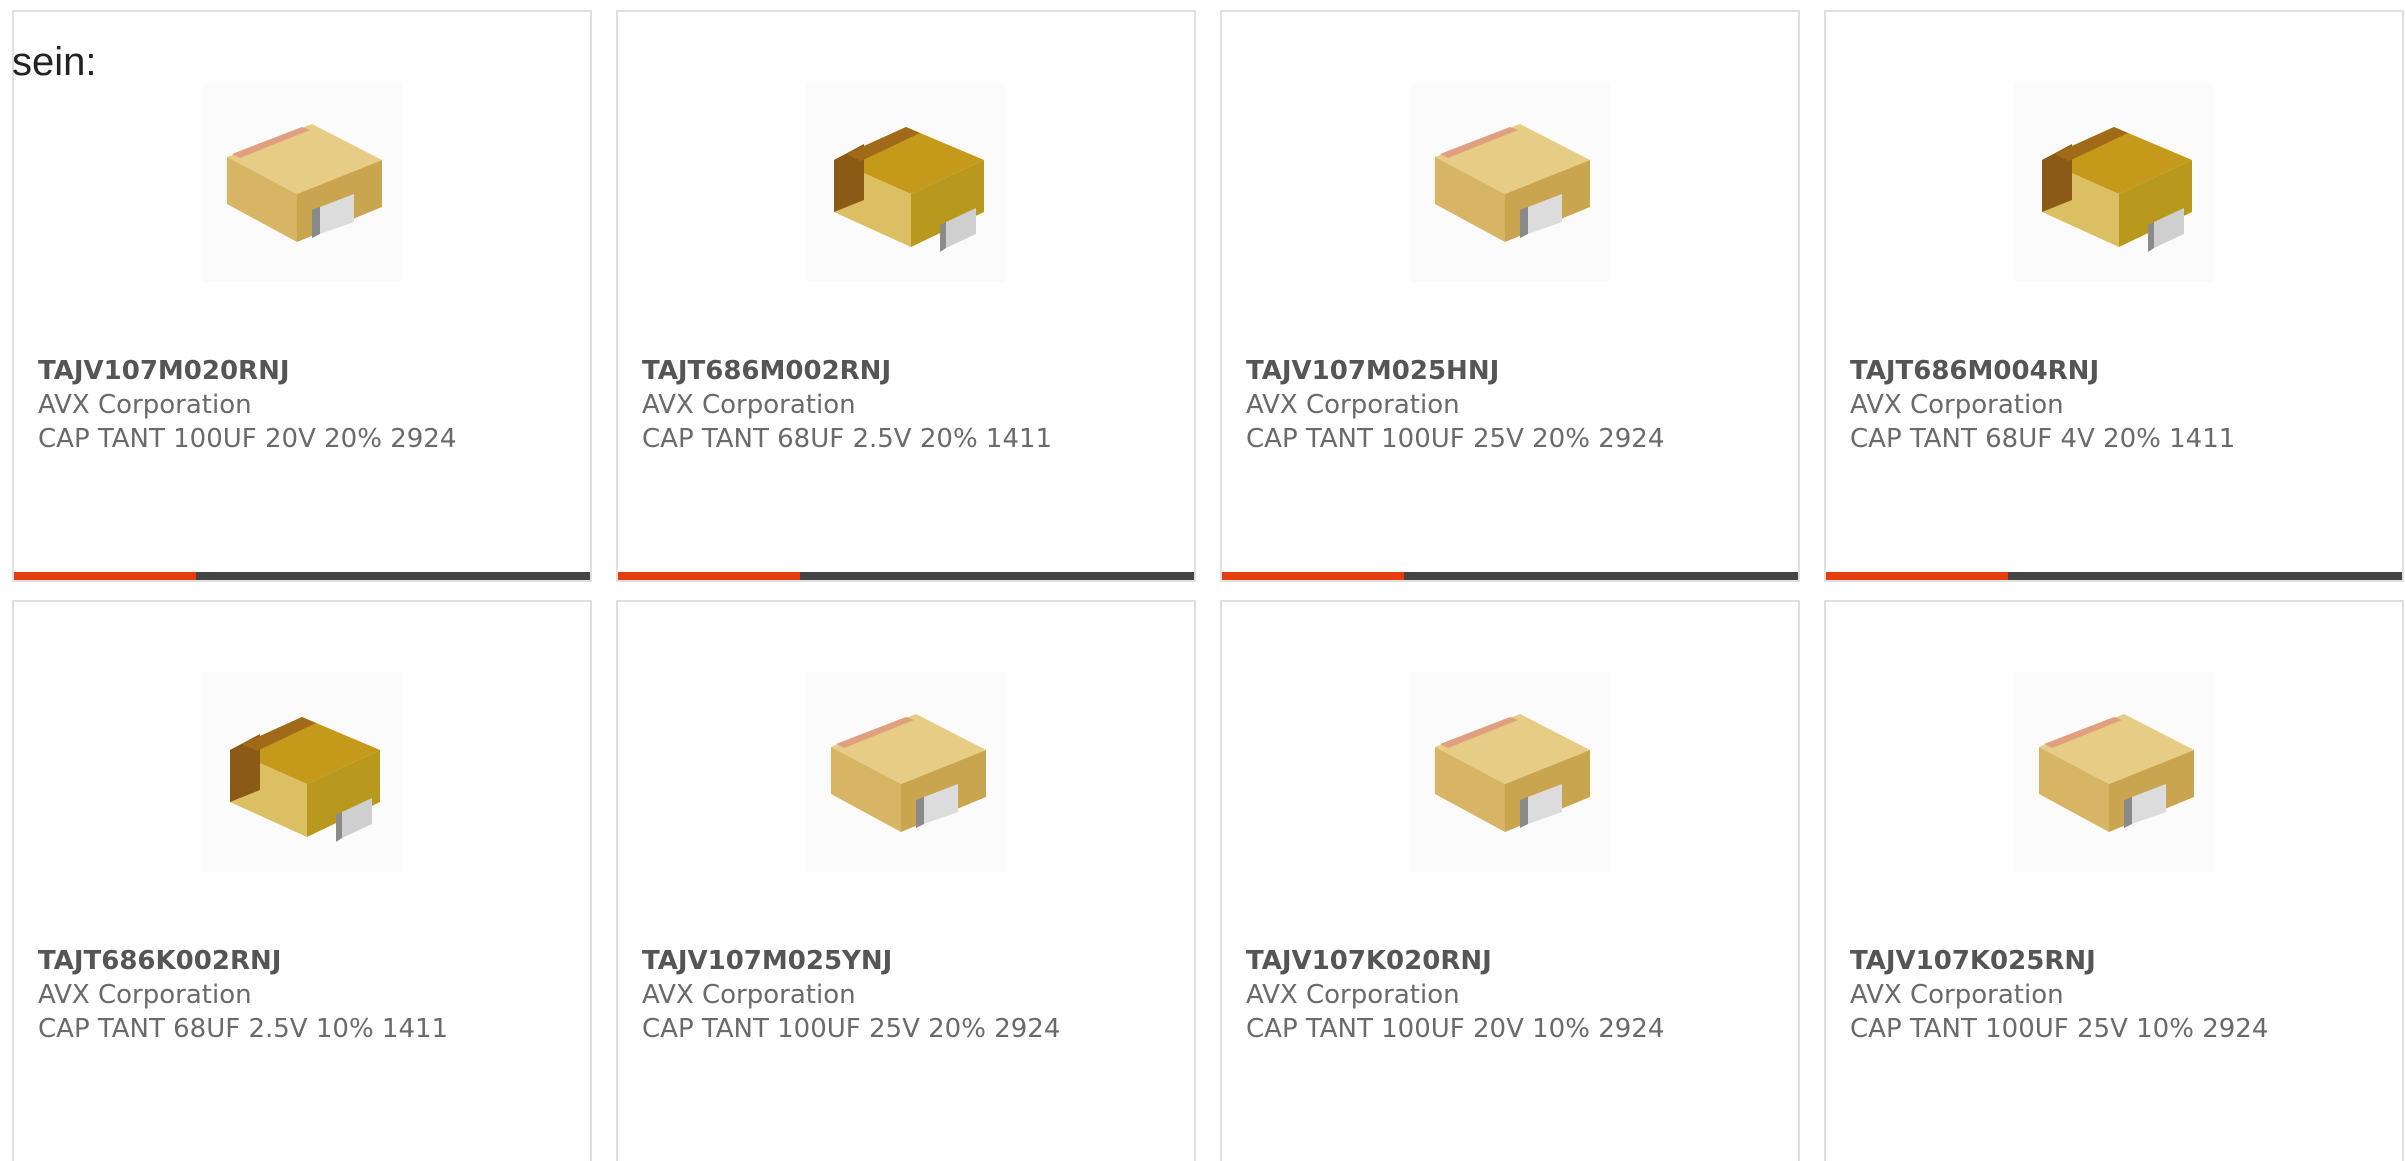 Image resolution: width=2405 pixels, height=1161 pixels. Describe the element at coordinates (309, 961) in the screenshot. I see `part-number-link: TAJT686K002RNJ` at that location.